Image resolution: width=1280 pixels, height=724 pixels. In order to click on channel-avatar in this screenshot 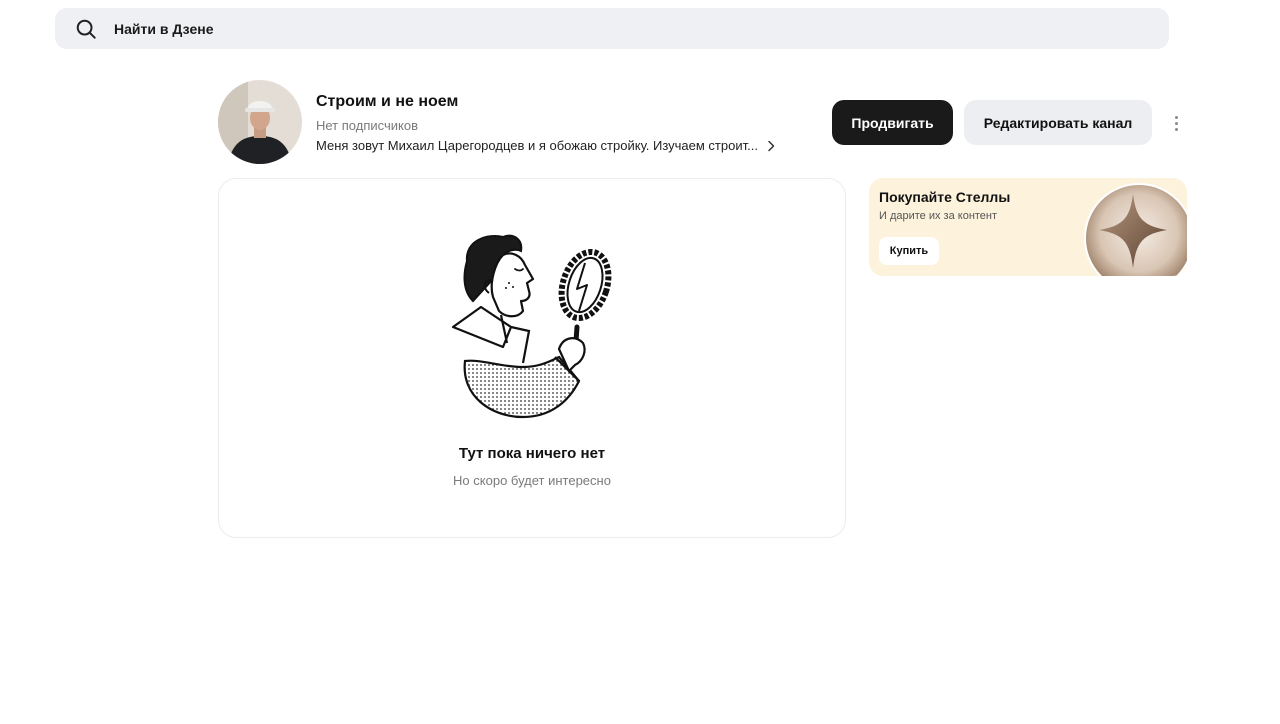, I will do `click(260, 122)`.